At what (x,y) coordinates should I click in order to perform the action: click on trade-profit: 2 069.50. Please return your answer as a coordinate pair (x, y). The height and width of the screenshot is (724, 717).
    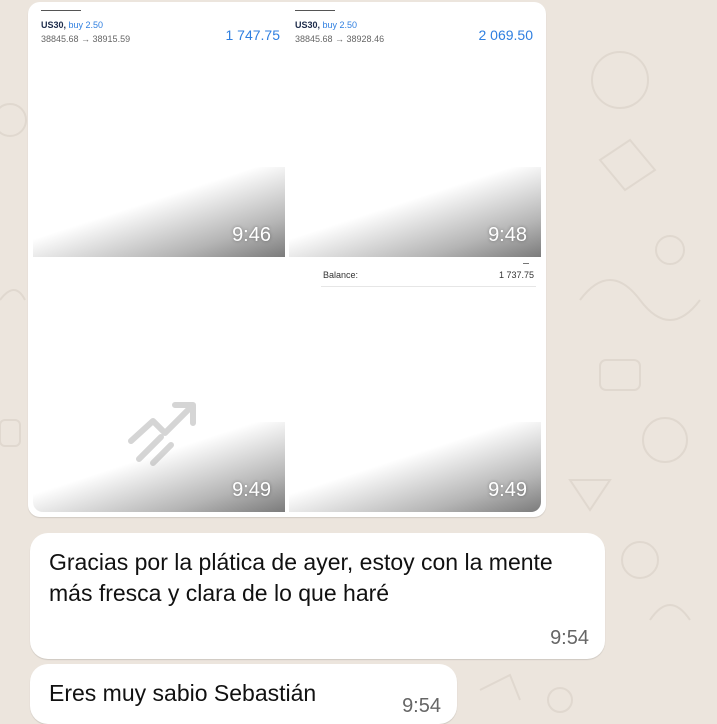
    Looking at the image, I should click on (506, 35).